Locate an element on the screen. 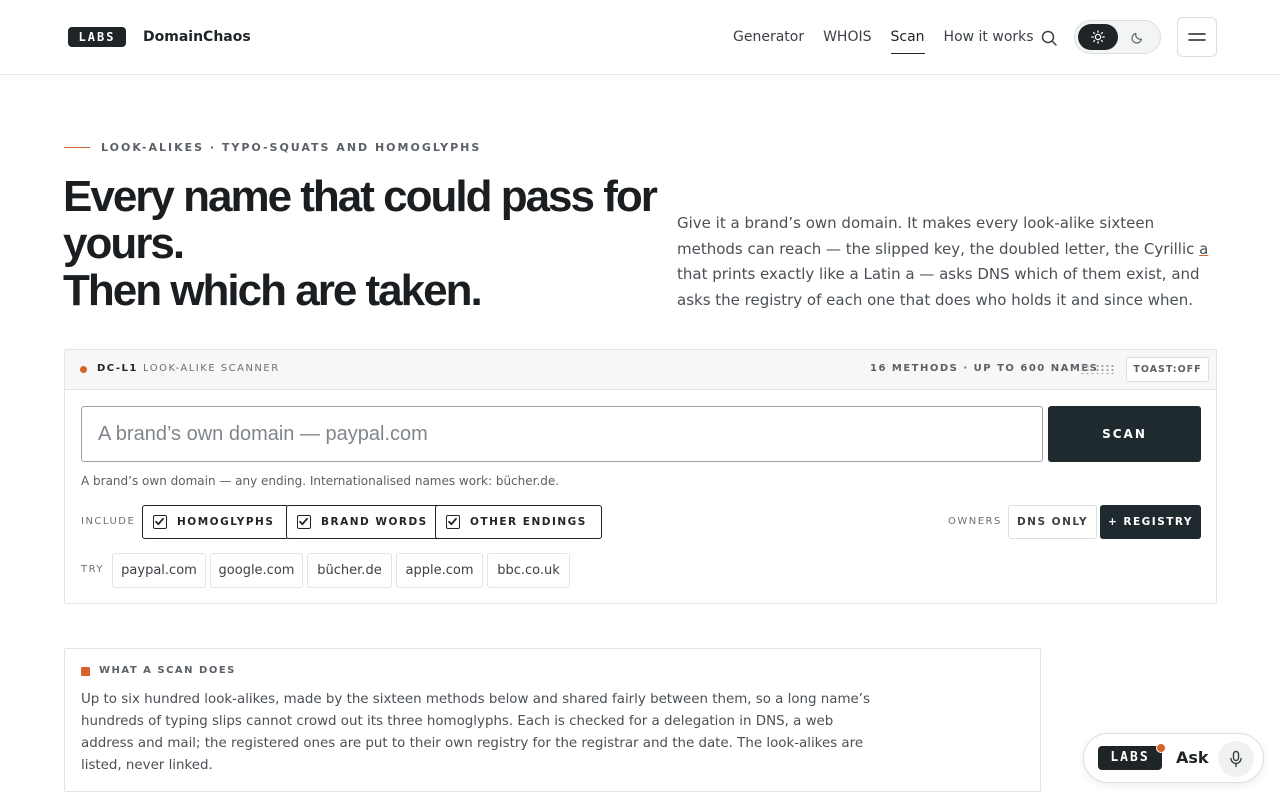 This screenshot has height=800, width=1280. microphone-icon is located at coordinates (1236, 759).